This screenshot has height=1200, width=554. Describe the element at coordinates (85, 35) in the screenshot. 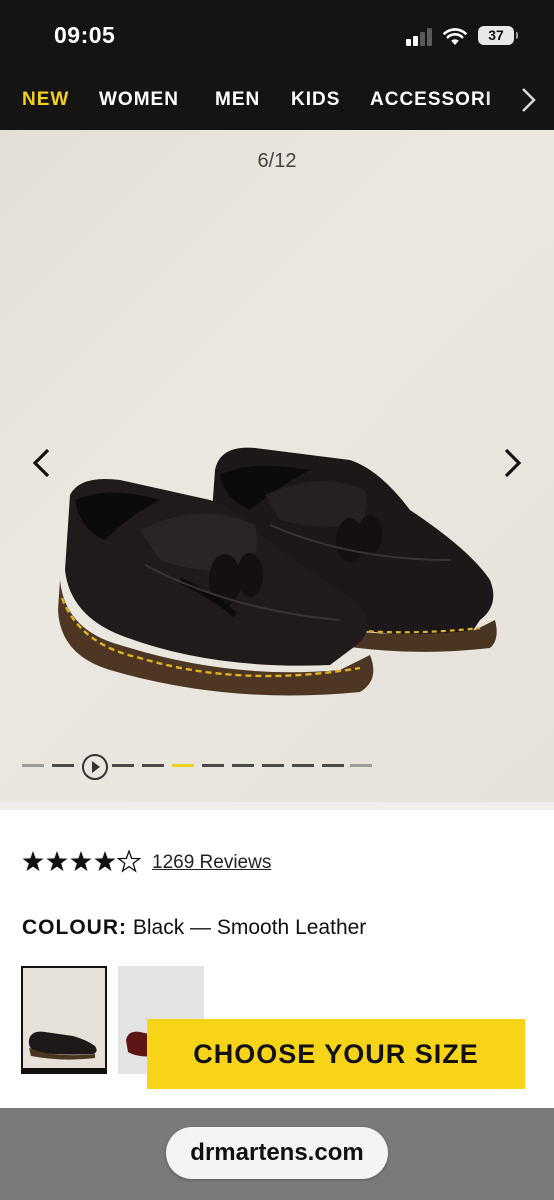

I see `status-time: 09:05` at that location.